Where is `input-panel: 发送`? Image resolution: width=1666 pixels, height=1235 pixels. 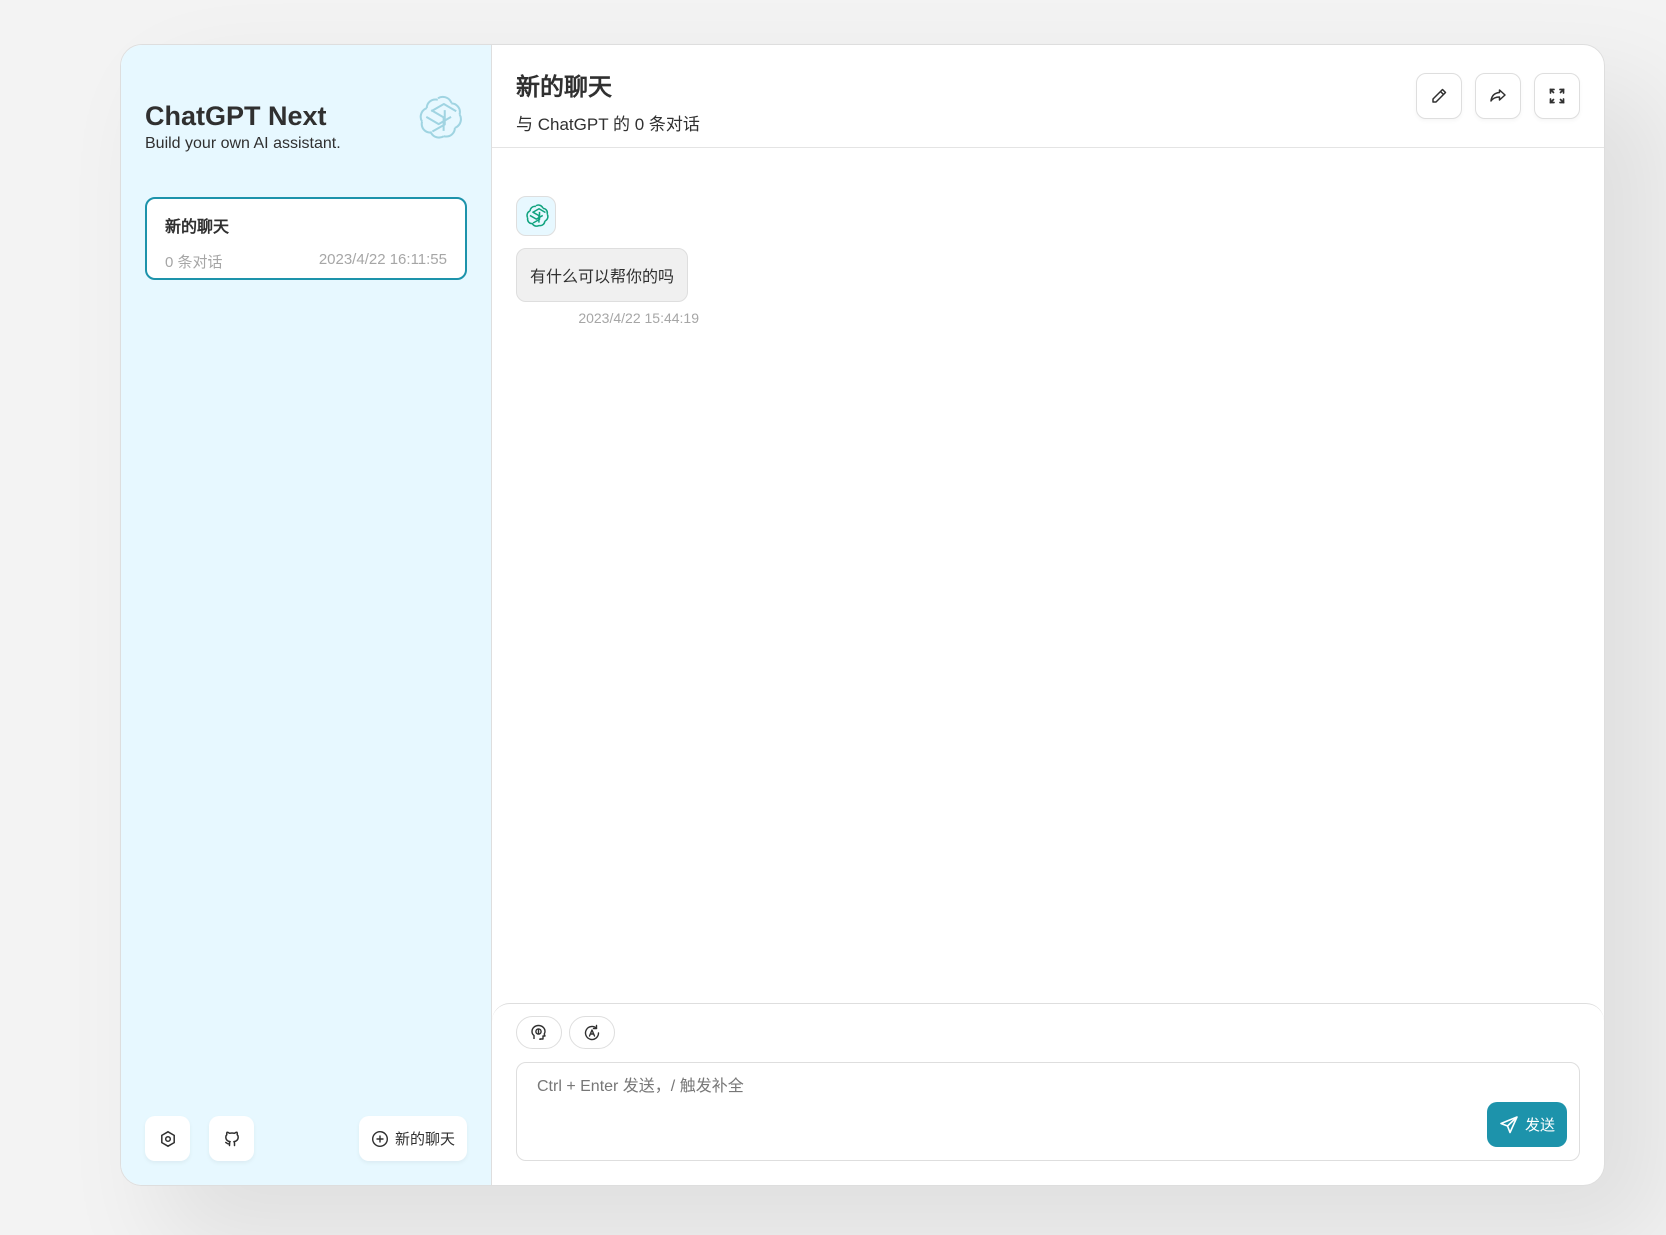 input-panel: 发送 is located at coordinates (1048, 1094).